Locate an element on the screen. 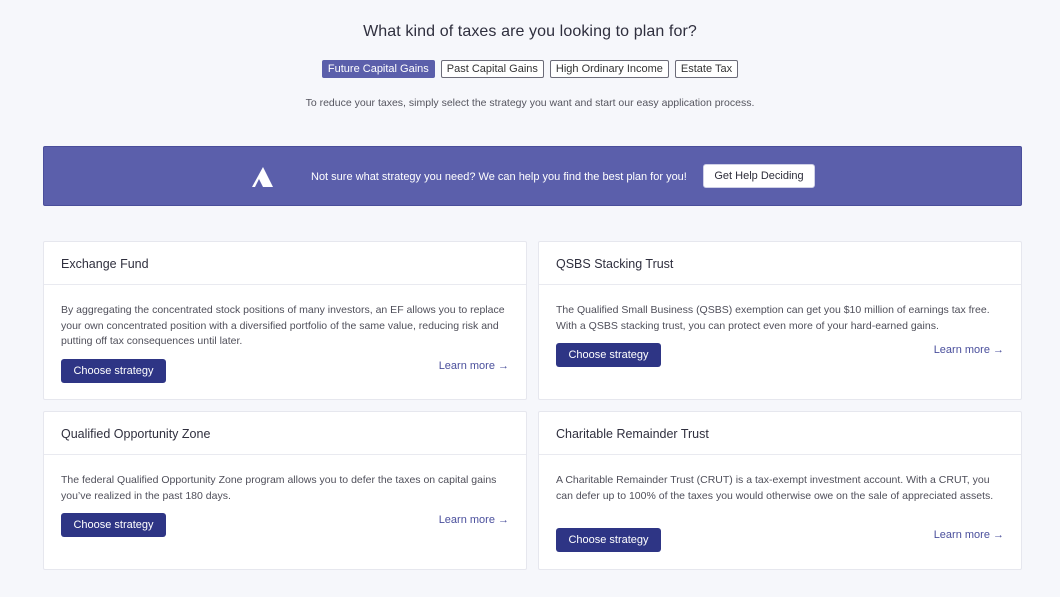 The width and height of the screenshot is (1060, 597). filter-past-capital-gains: Past Capital Gains is located at coordinates (492, 69).